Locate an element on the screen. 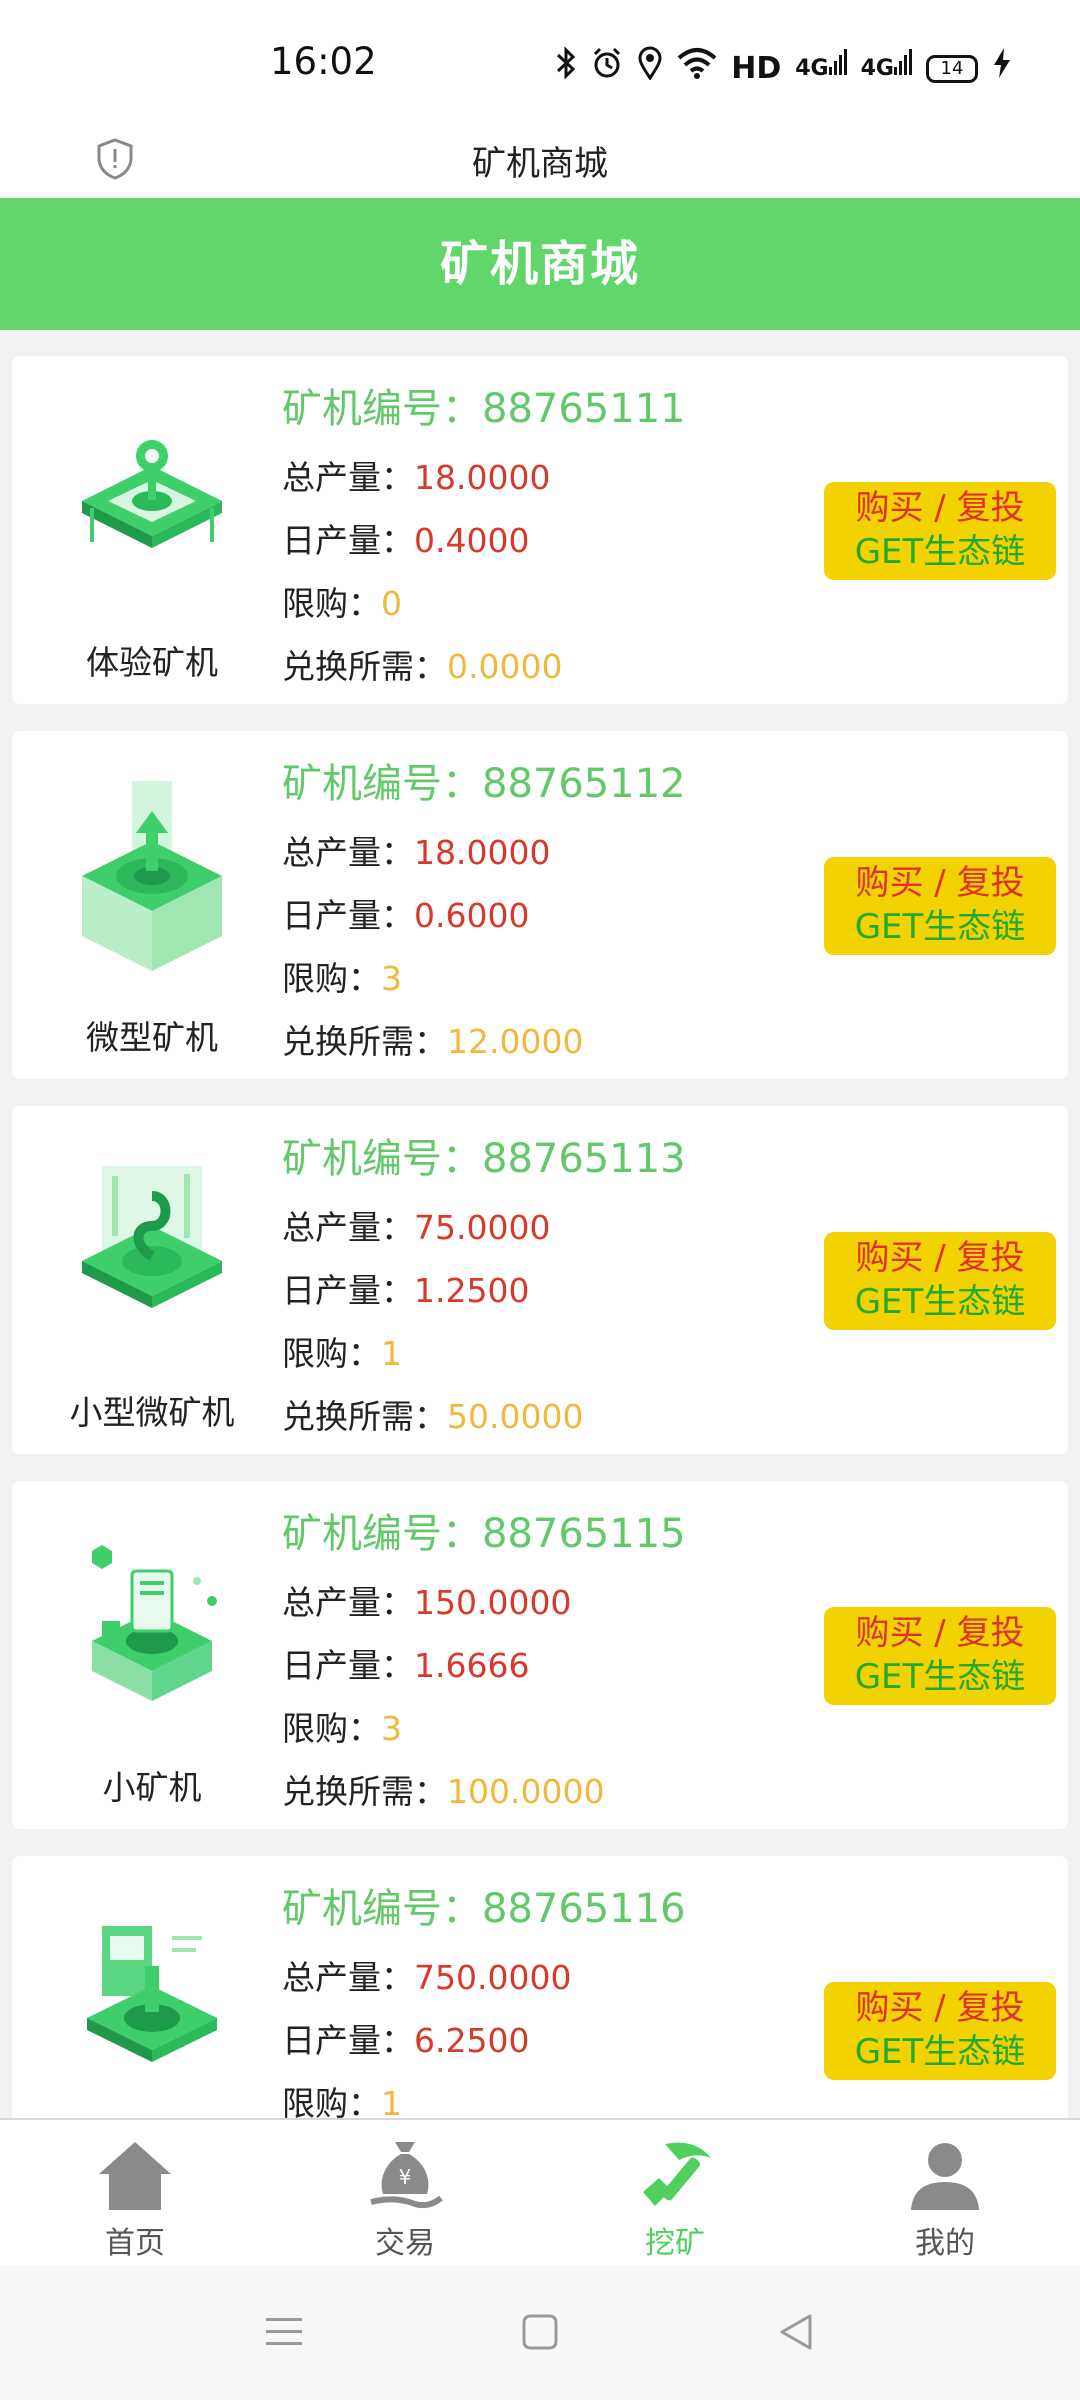 This screenshot has width=1080, height=2400. tab-home: 首页 is located at coordinates (135, 2194).